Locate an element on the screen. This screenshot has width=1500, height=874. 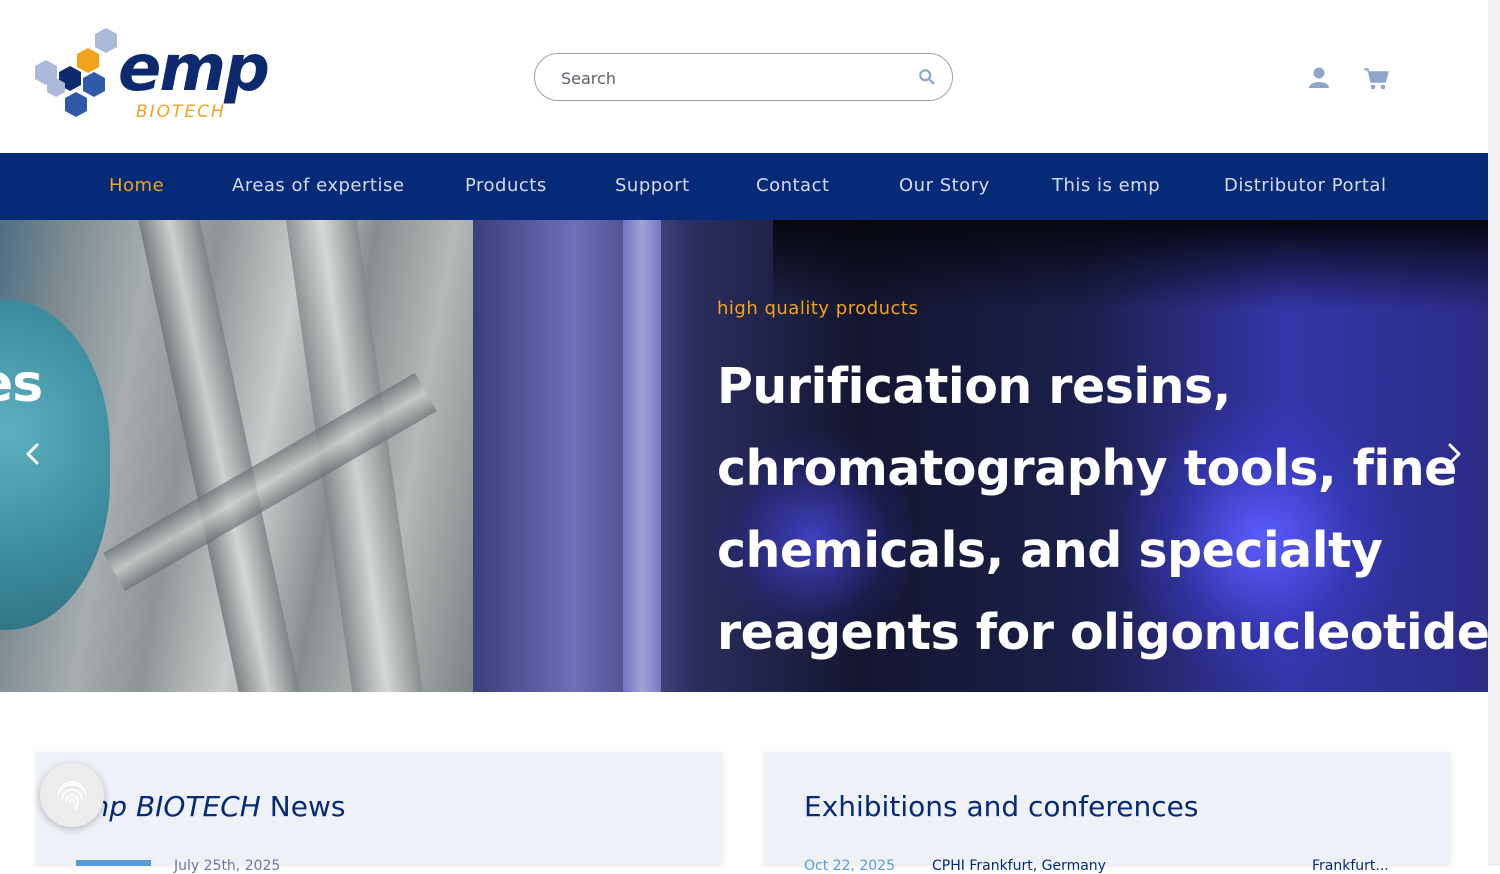
nav-item-contact: Contact is located at coordinates (793, 185).